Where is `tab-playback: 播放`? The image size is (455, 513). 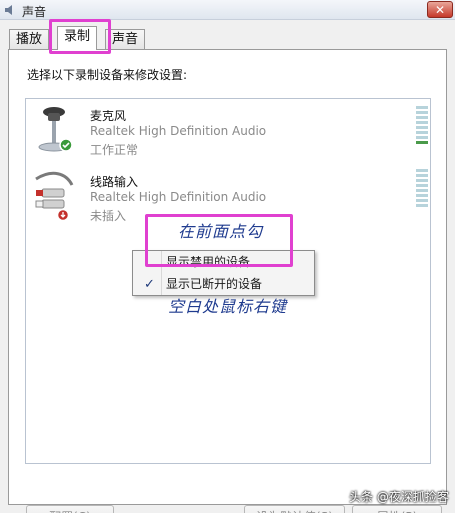
tab-playback: 播放 is located at coordinates (29, 39).